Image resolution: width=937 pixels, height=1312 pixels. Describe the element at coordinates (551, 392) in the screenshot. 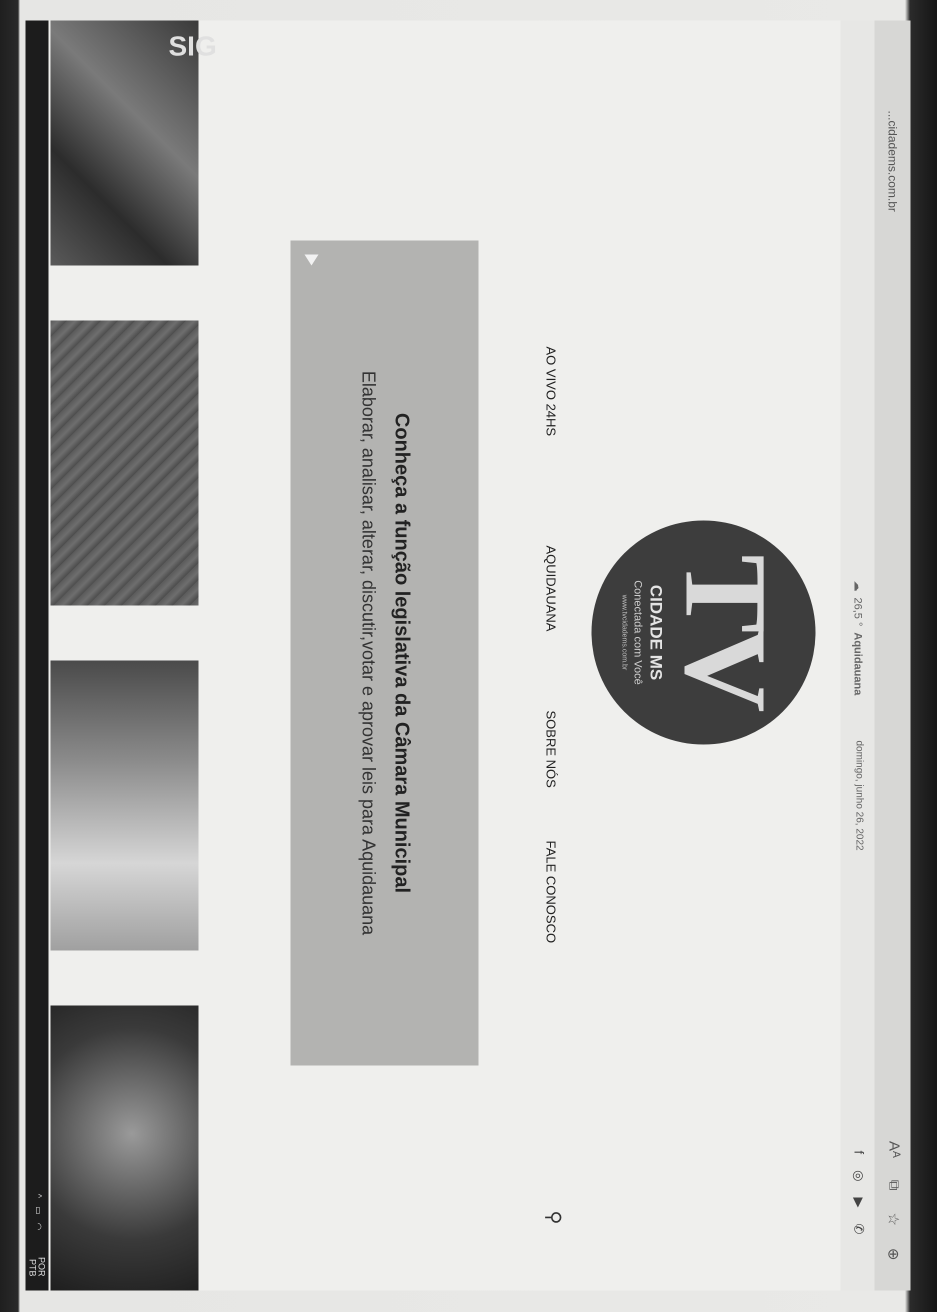

I see `nav-ao-vivo: AO VIVO 24HS` at that location.